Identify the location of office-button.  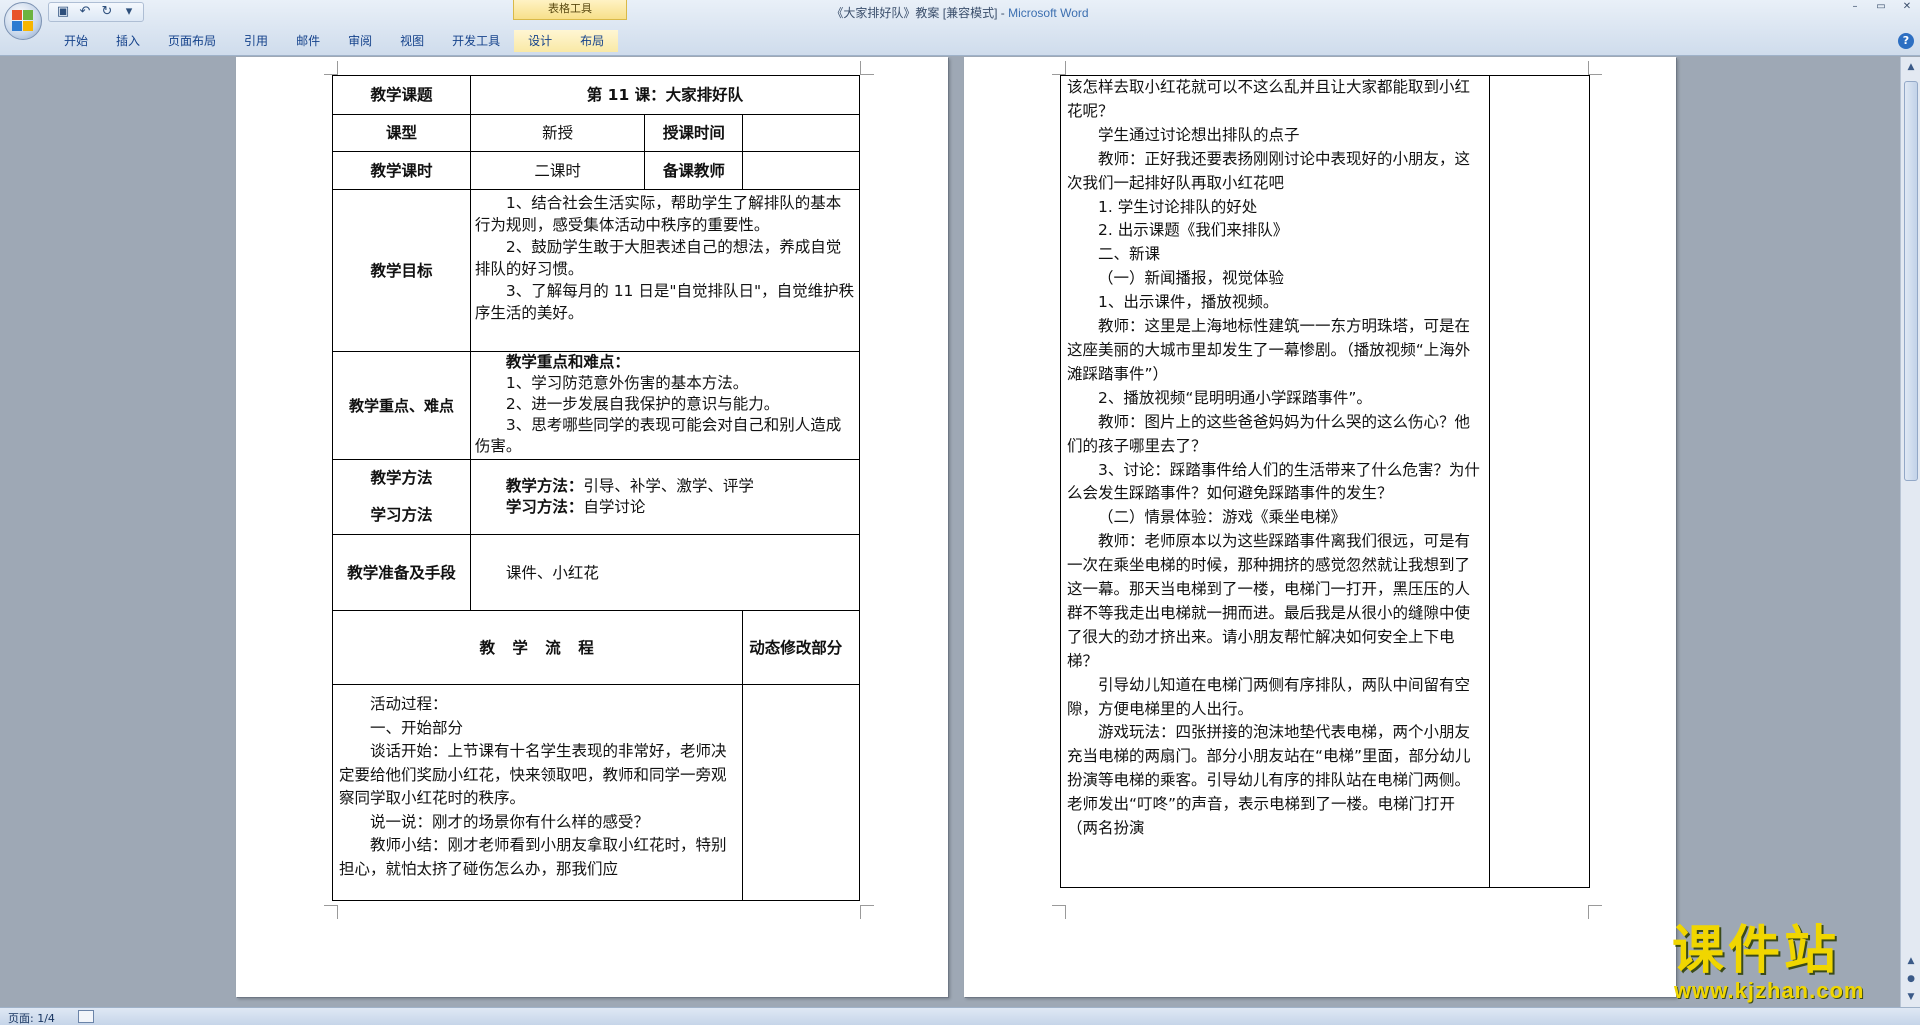
(23, 21).